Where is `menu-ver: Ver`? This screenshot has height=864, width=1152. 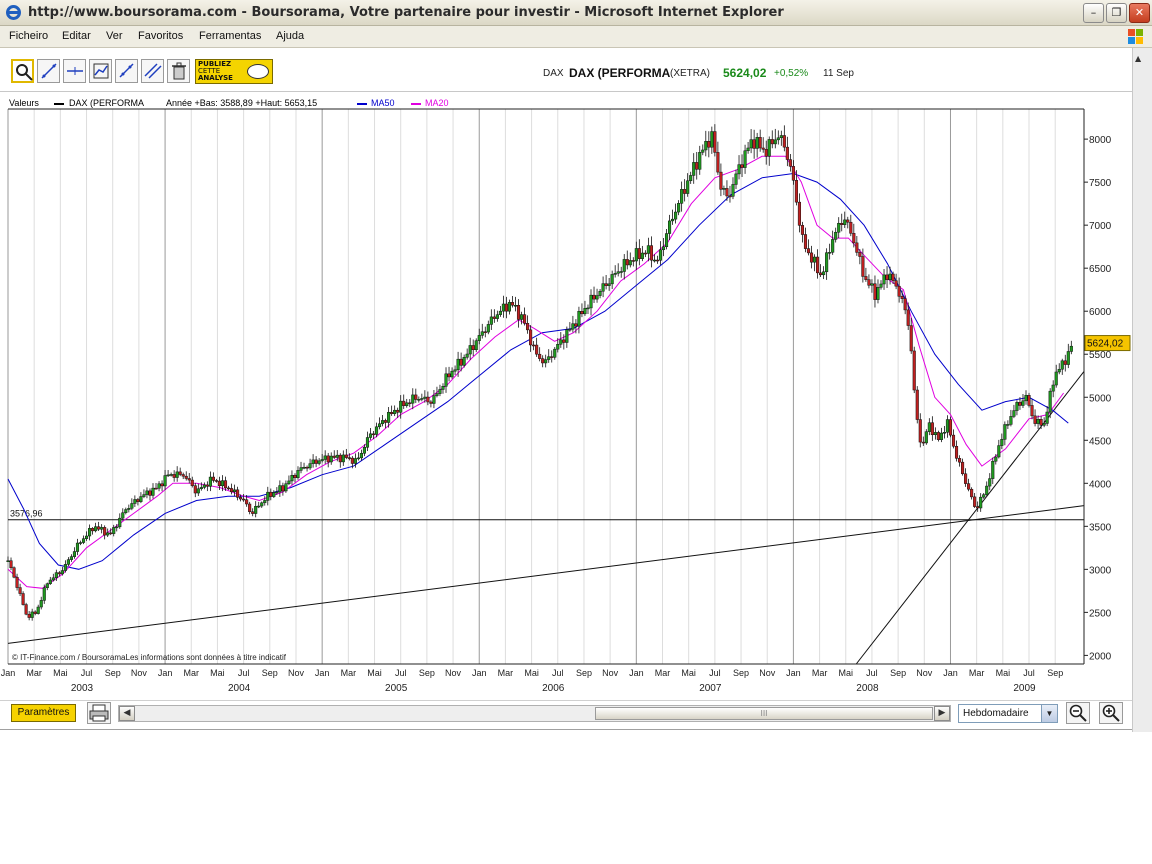 menu-ver: Ver is located at coordinates (114, 36).